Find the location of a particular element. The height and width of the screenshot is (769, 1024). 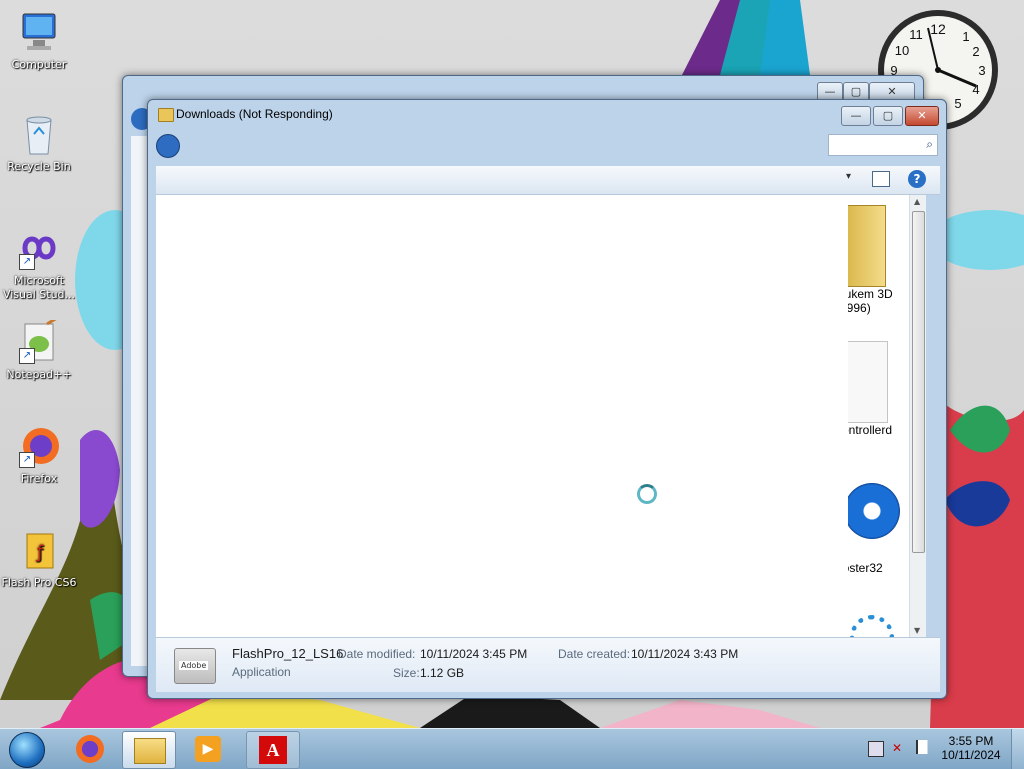

scroll-up-arrow-icon: ▲ is located at coordinates (917, 201).